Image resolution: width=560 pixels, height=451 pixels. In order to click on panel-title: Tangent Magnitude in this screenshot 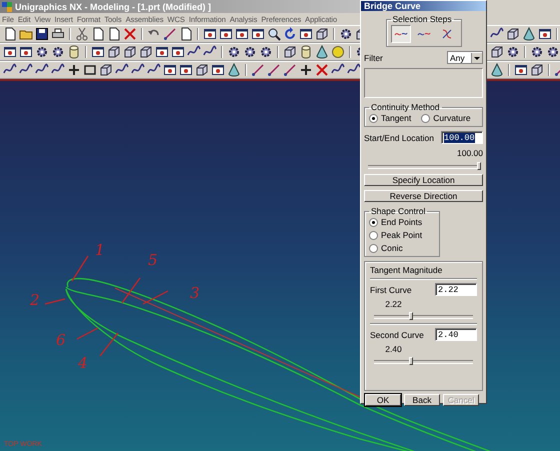, I will do `click(407, 270)`.